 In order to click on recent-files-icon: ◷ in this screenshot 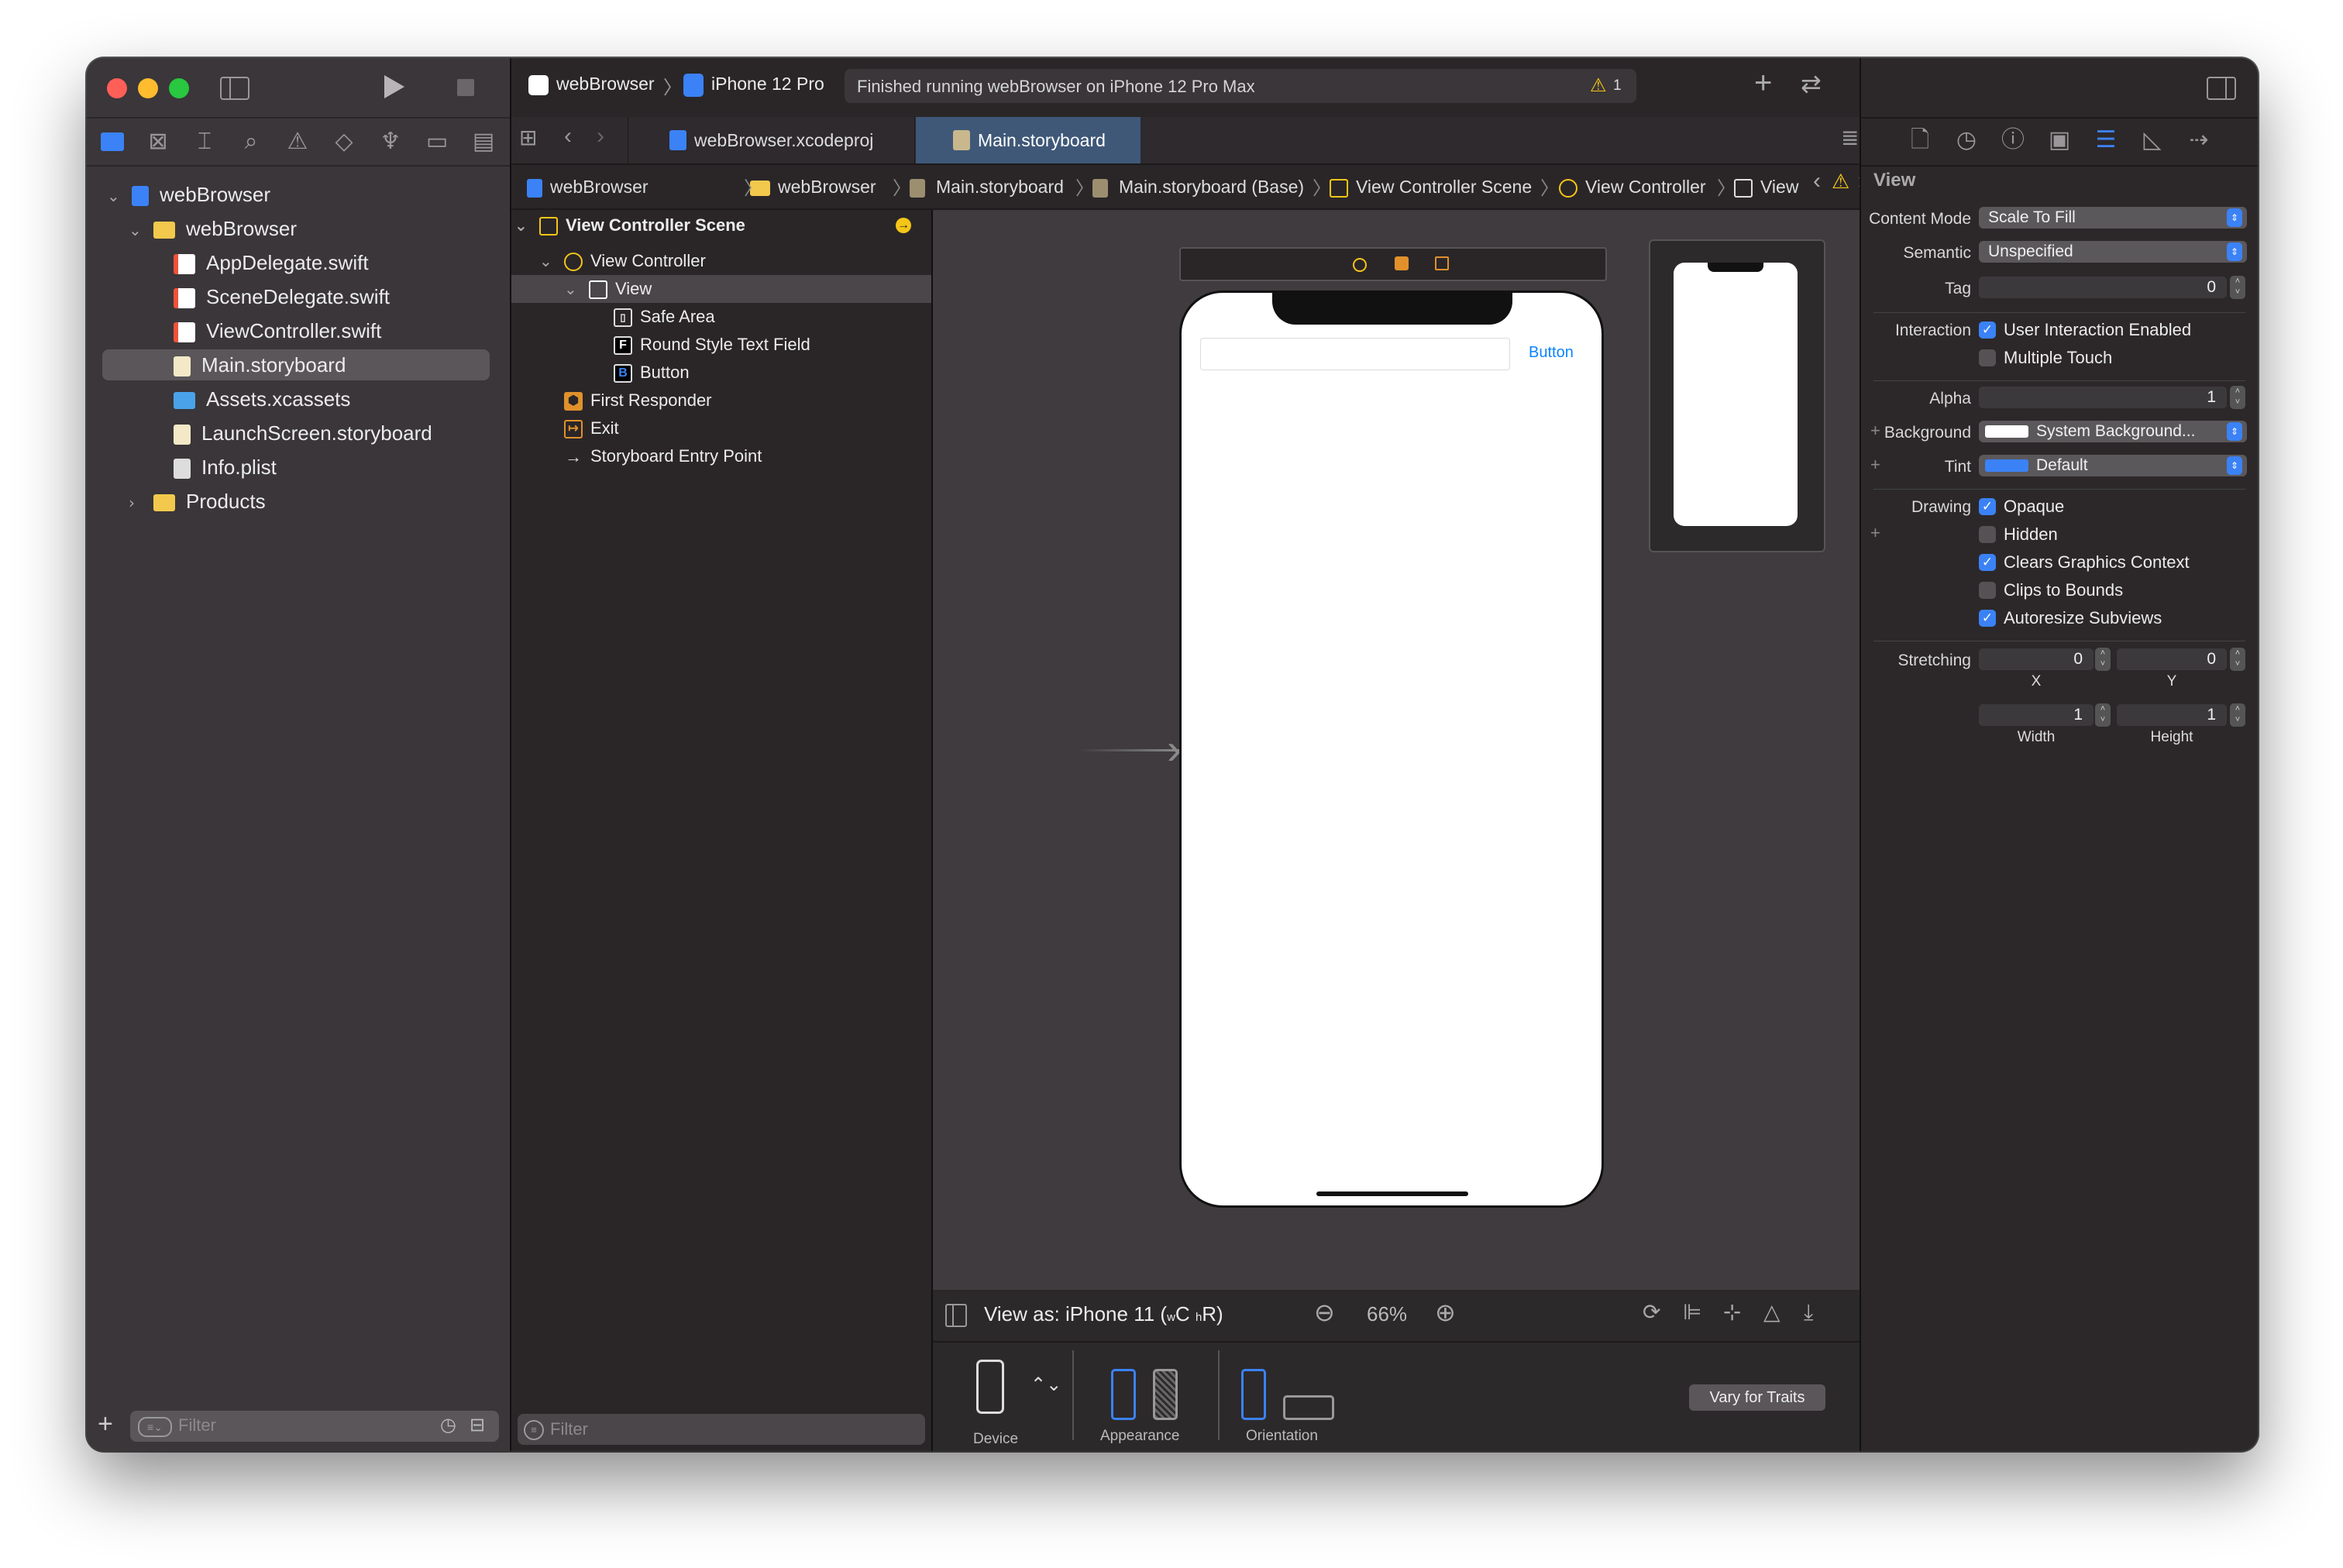, I will do `click(448, 1425)`.